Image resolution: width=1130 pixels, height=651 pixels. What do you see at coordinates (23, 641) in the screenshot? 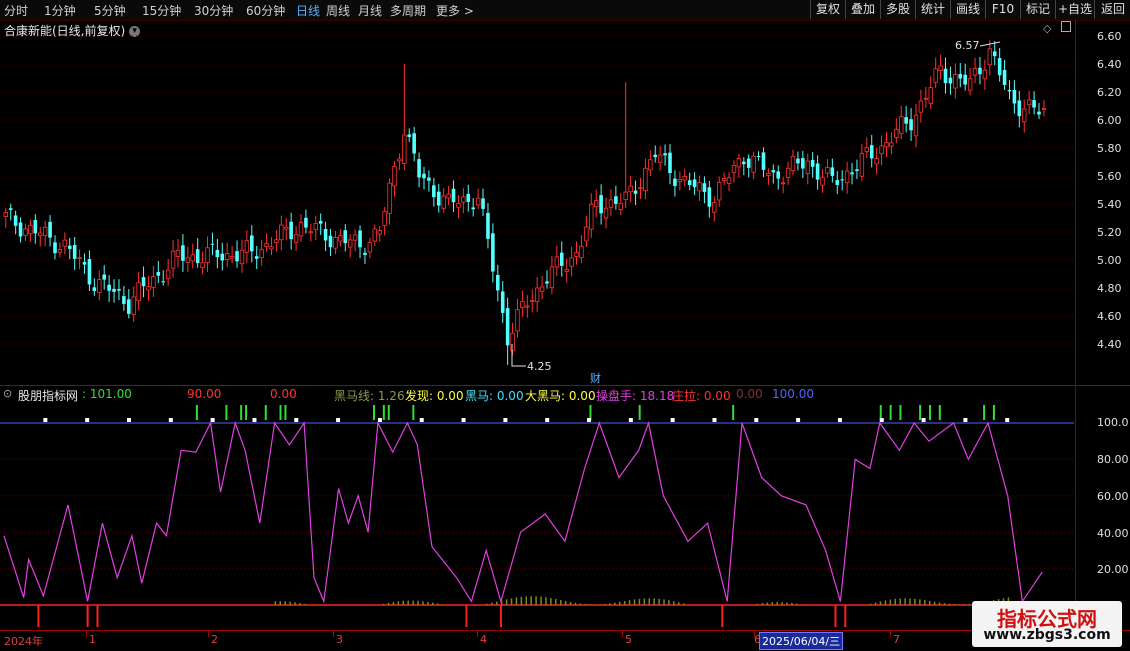
I see `x-label: 2024年` at bounding box center [23, 641].